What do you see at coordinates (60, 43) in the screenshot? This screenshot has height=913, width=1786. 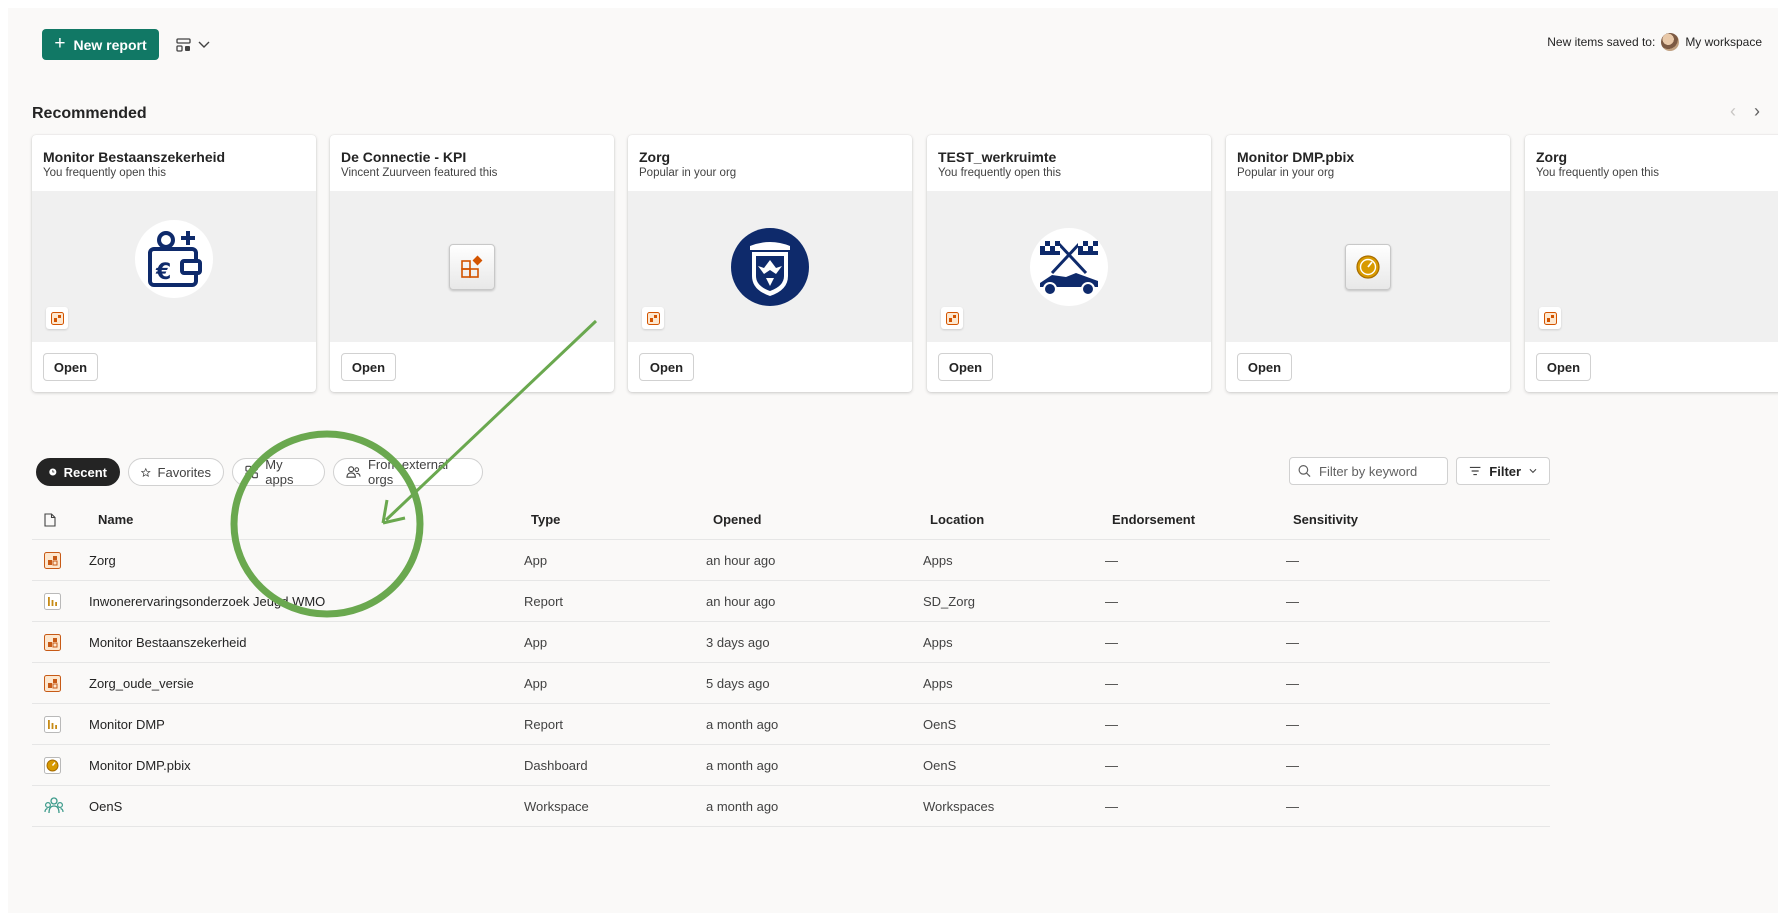 I see `plus-icon: +` at bounding box center [60, 43].